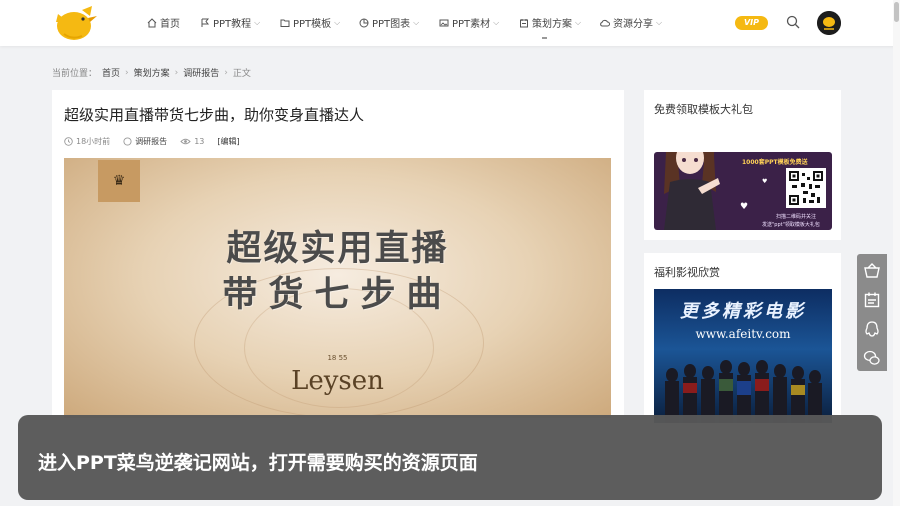 The height and width of the screenshot is (506, 900). Describe the element at coordinates (743, 334) in the screenshot. I see `movie-banner-url: www.afeitv.com` at that location.